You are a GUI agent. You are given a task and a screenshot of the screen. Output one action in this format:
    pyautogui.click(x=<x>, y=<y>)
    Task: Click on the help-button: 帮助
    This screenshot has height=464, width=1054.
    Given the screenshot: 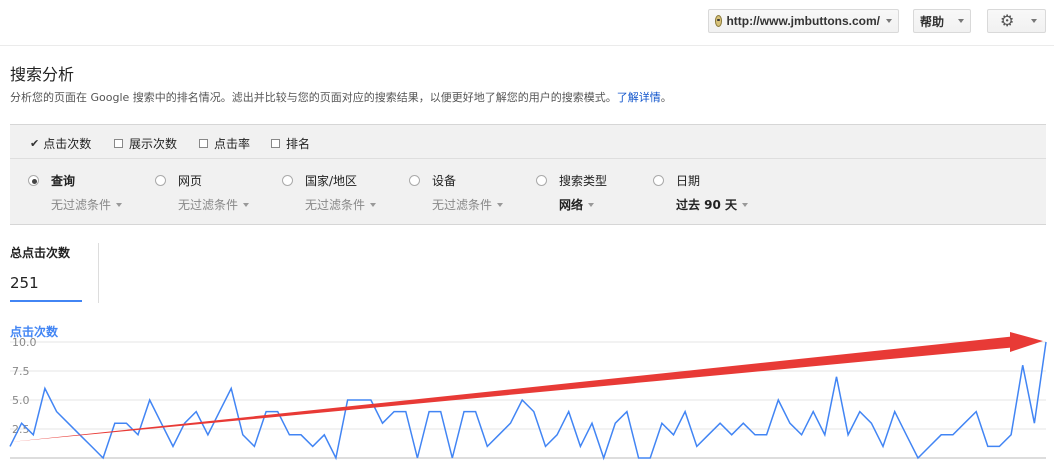 What is the action you would take?
    pyautogui.click(x=942, y=21)
    